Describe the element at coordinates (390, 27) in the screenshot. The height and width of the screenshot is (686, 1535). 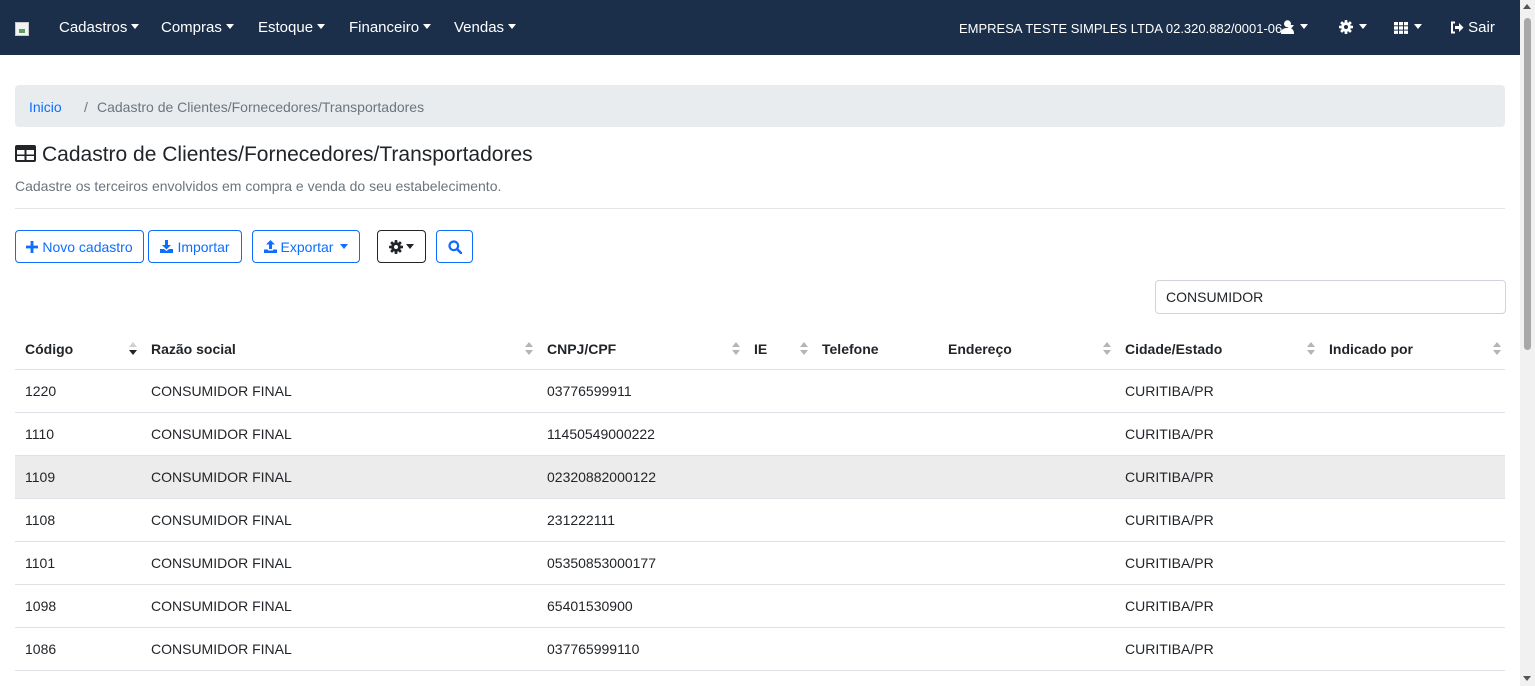
I see `menu-financeiro: Financeiro` at that location.